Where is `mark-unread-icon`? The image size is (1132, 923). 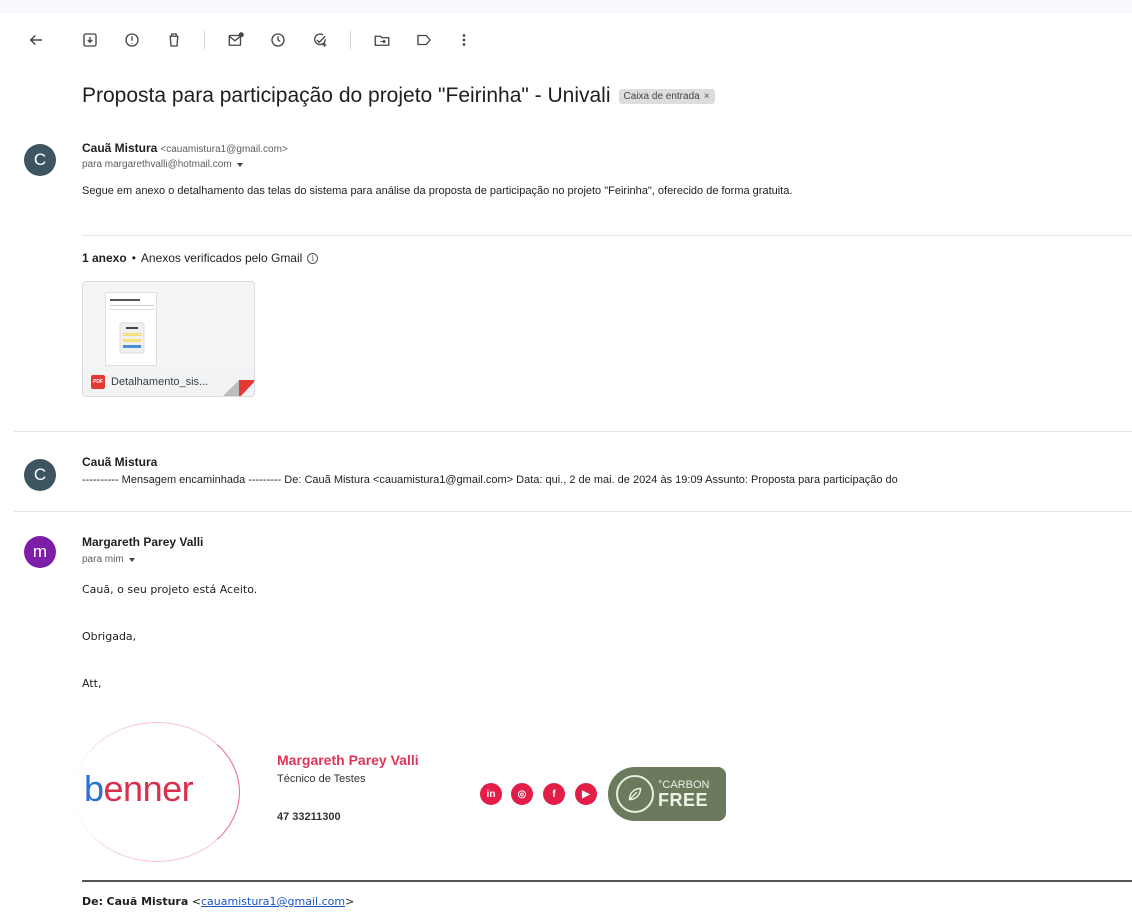 mark-unread-icon is located at coordinates (236, 40).